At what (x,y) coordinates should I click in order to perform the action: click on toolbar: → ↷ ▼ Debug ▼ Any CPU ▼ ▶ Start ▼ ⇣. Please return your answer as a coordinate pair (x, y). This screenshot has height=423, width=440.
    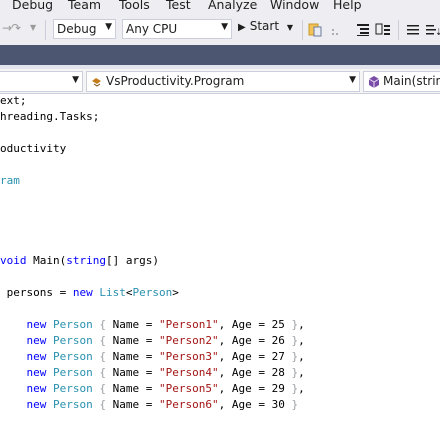
    Looking at the image, I should click on (220, 29).